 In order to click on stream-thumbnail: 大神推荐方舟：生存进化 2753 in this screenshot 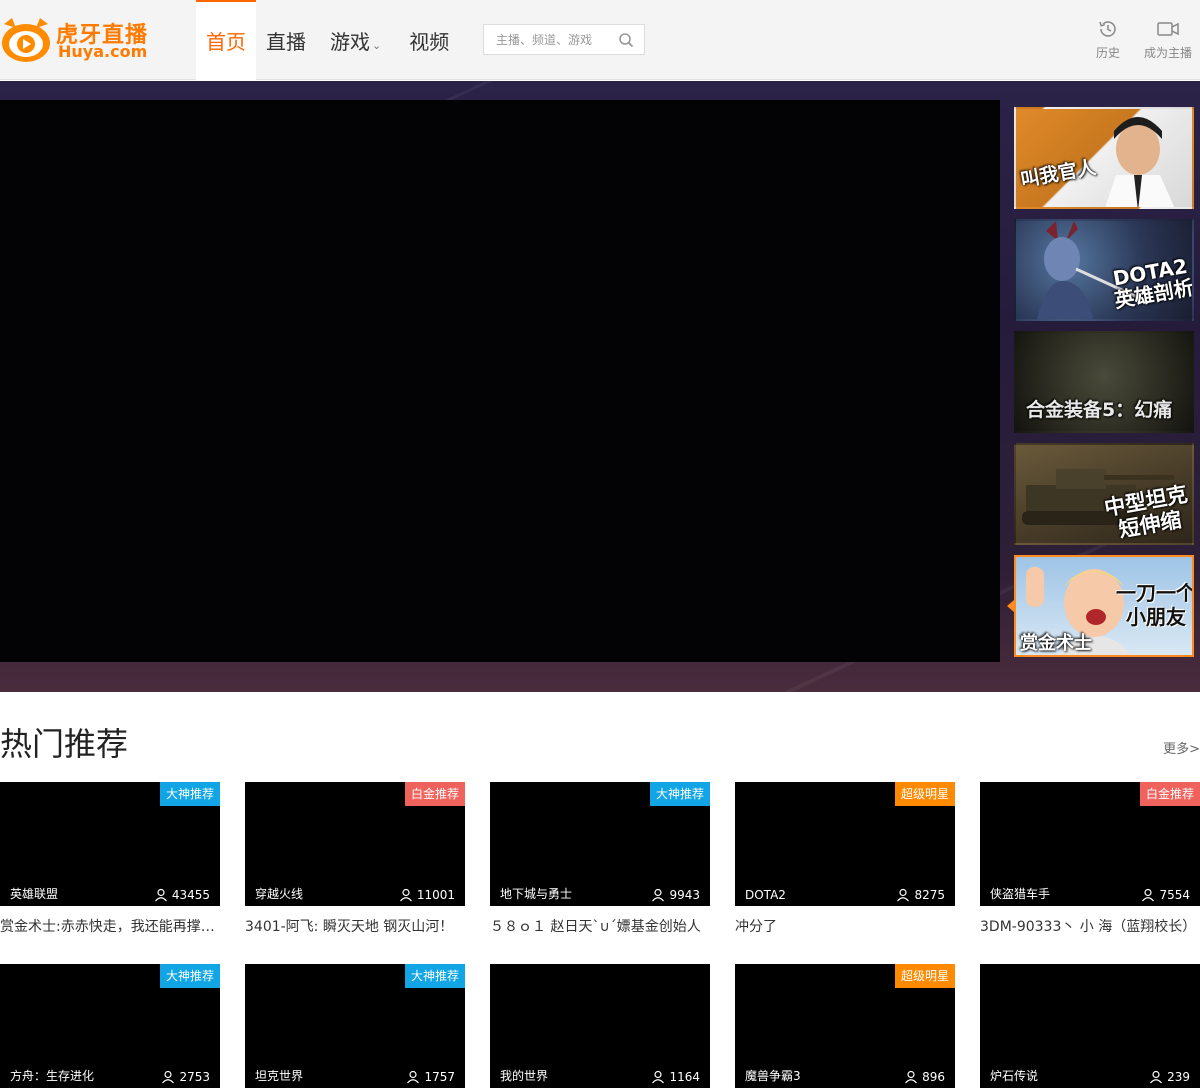, I will do `click(110, 1026)`.